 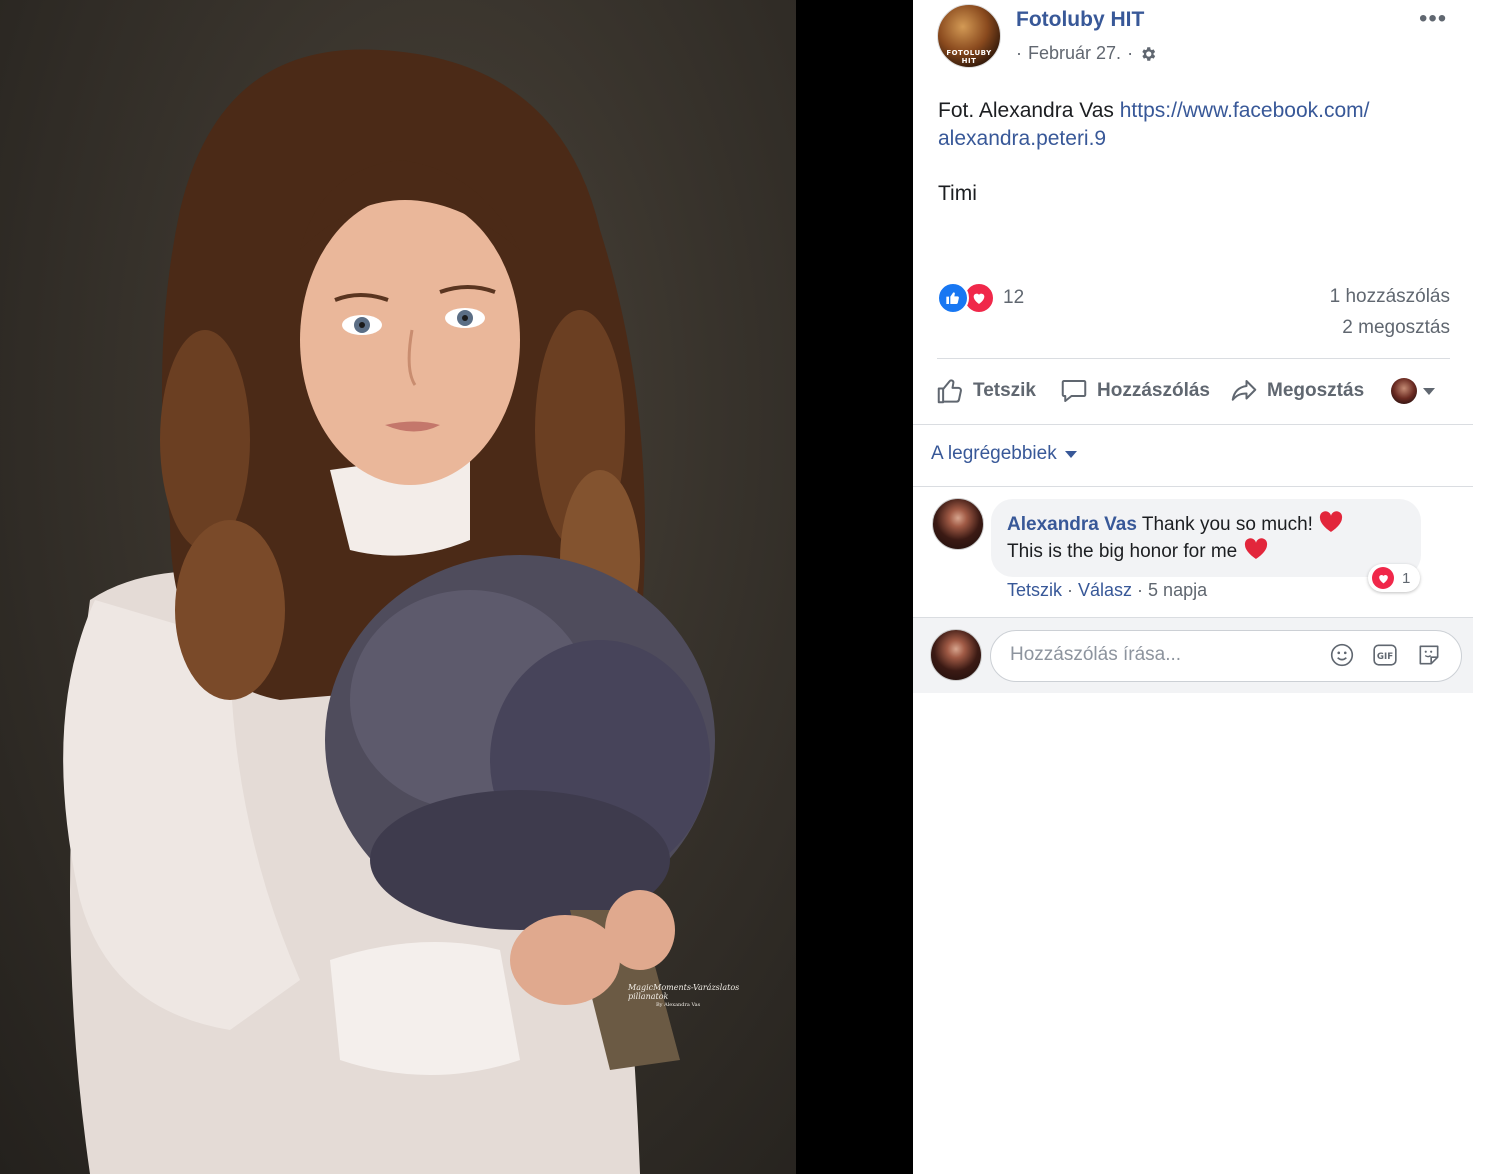 I want to click on share-button: Megosztás, so click(x=1296, y=391).